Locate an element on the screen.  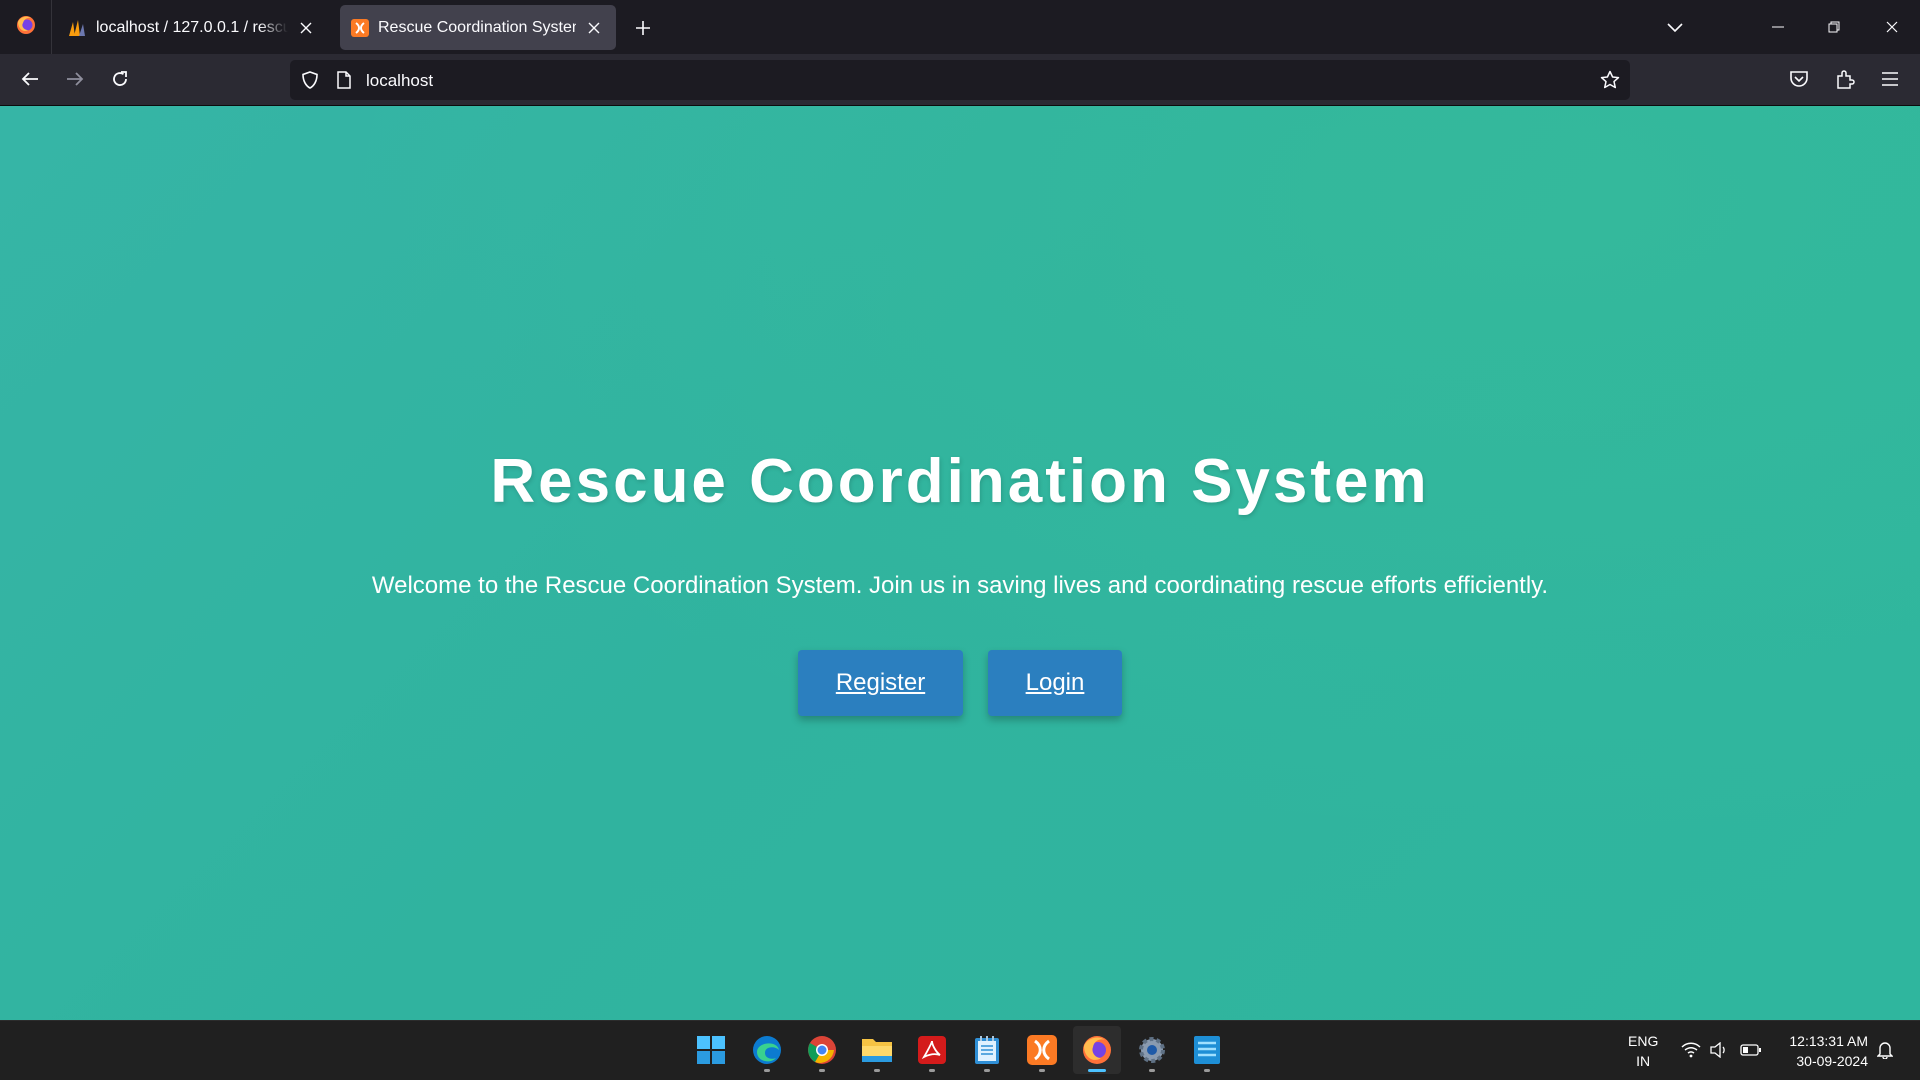
taskbar-xampp is located at coordinates (1042, 1050).